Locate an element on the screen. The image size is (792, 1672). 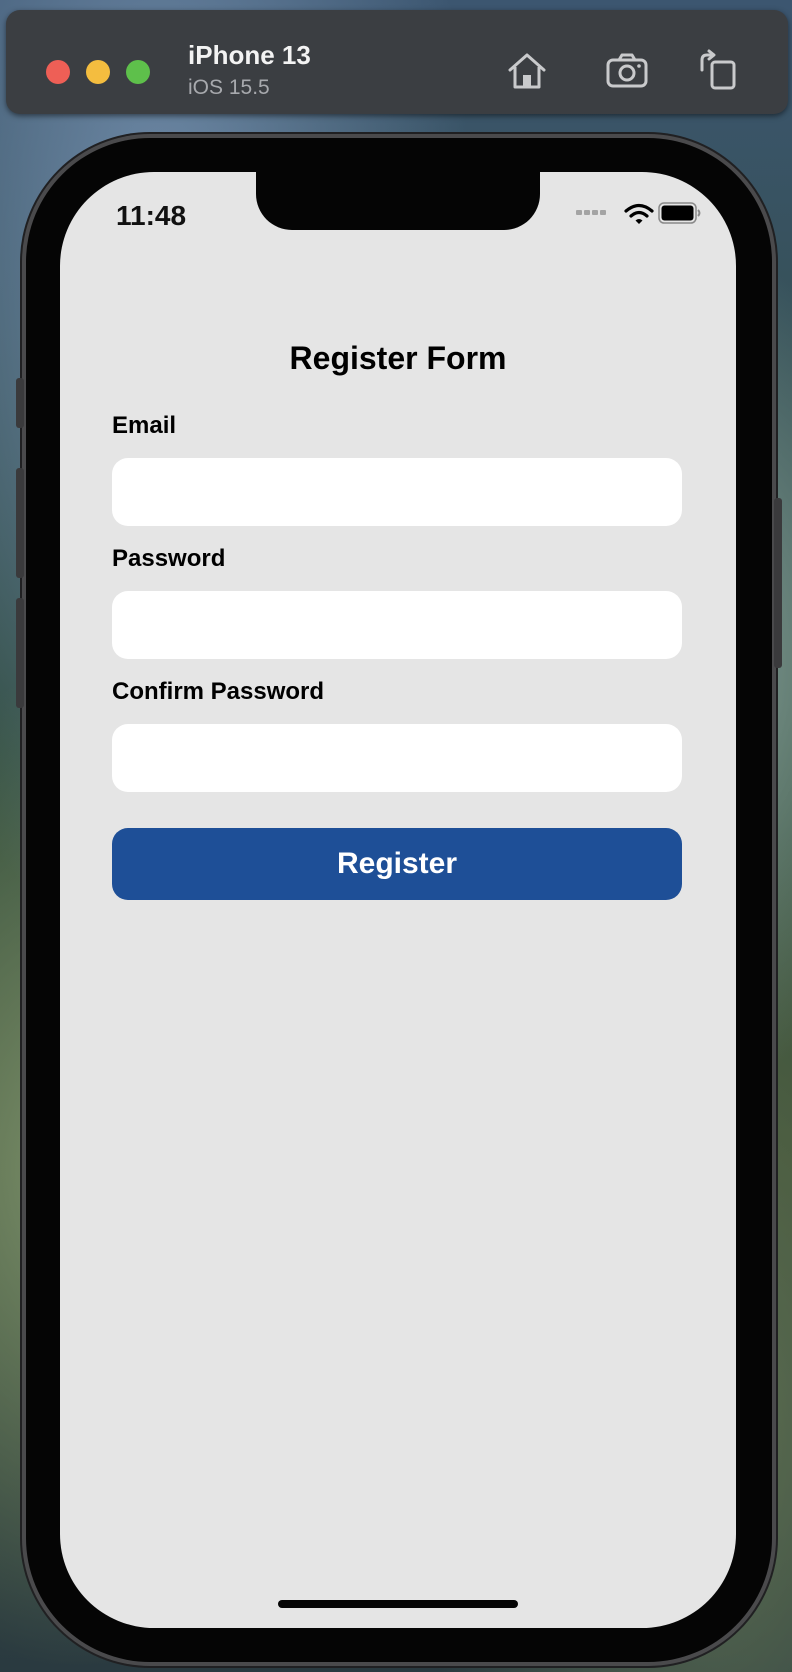
register-button: Register is located at coordinates (397, 864).